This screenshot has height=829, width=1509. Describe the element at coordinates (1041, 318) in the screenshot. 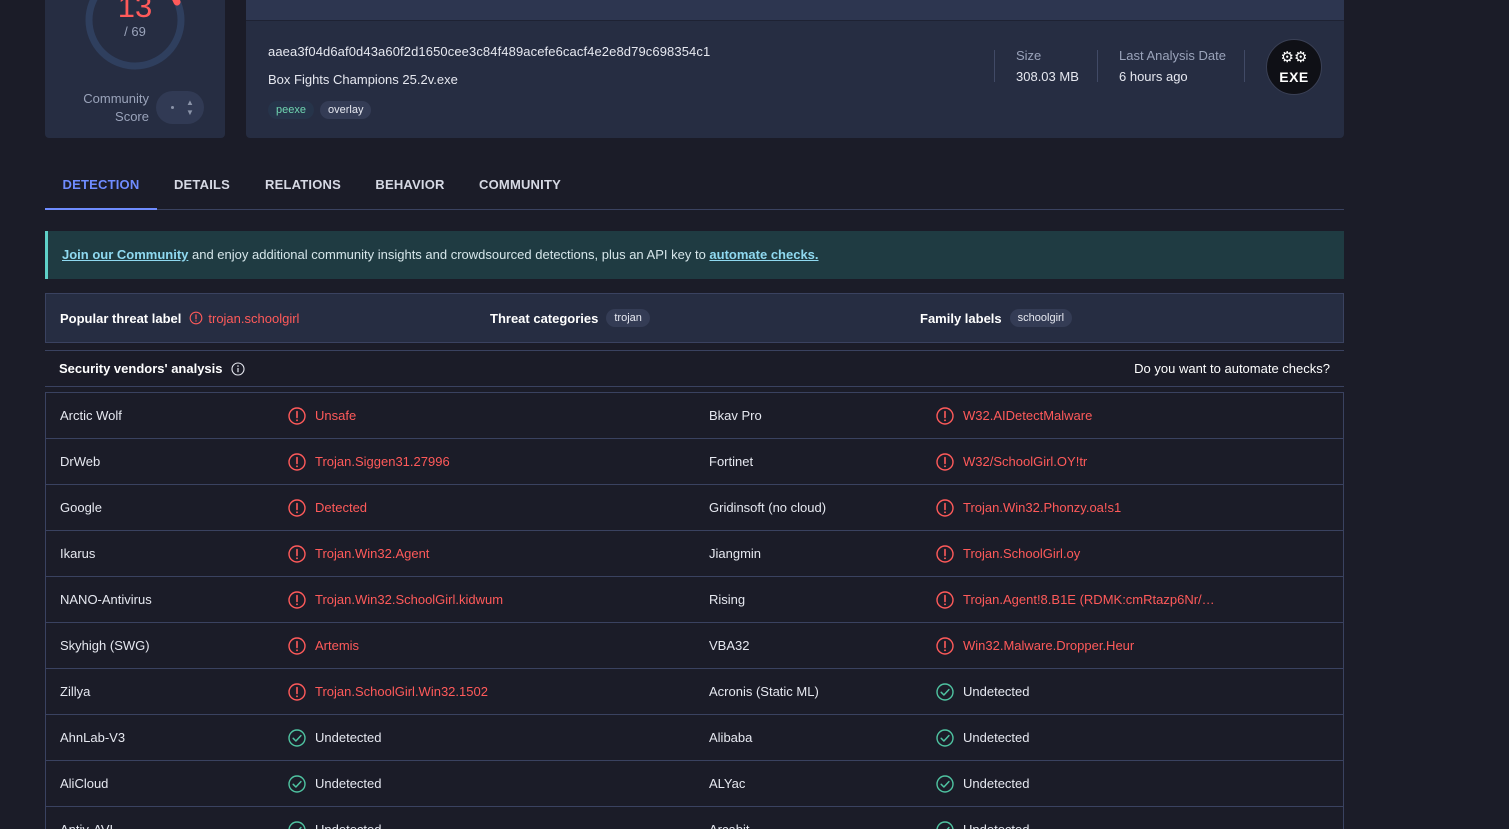

I see `family-label-pill: schoolgirl` at that location.